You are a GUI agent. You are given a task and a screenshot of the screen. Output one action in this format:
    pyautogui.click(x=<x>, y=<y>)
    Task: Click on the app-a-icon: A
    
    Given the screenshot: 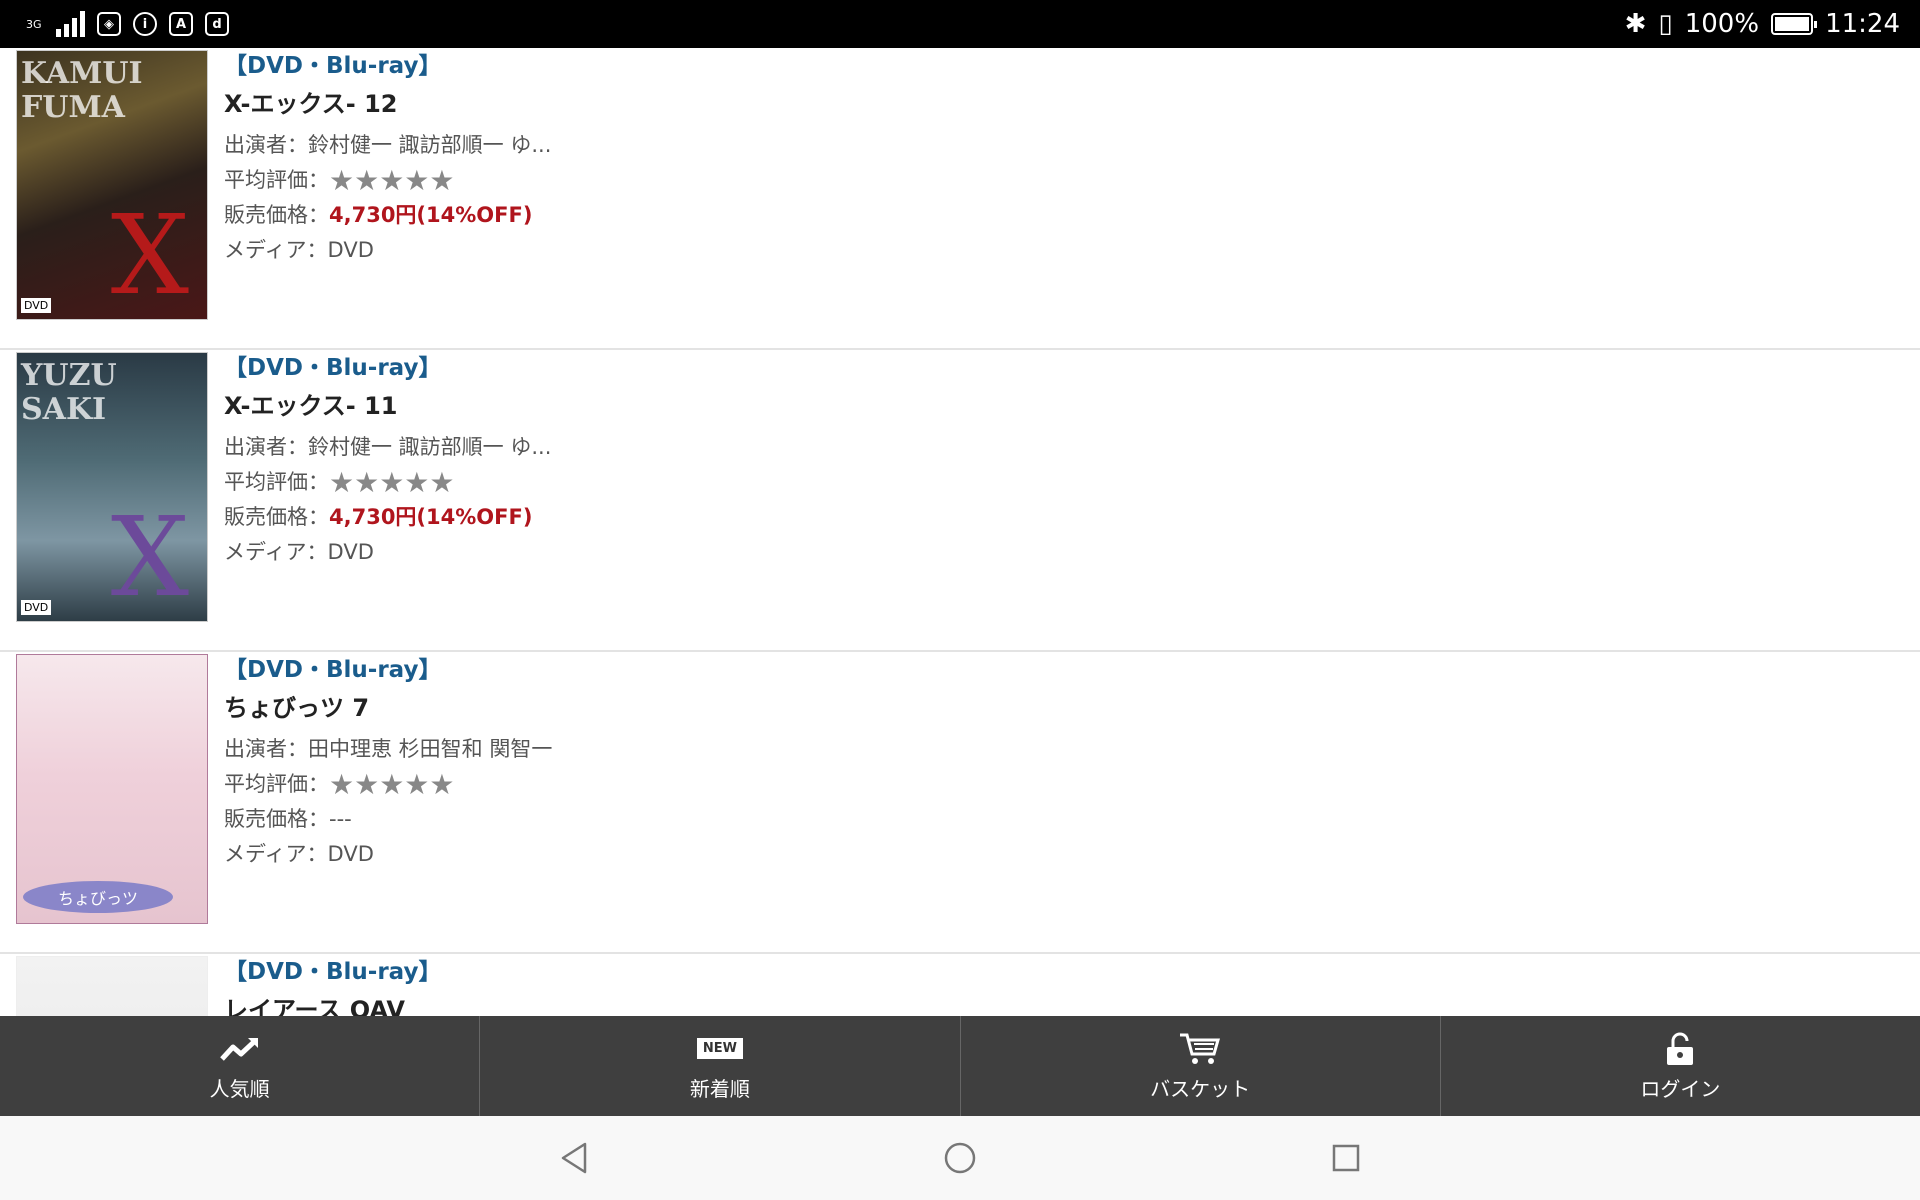 What is the action you would take?
    pyautogui.click(x=181, y=24)
    